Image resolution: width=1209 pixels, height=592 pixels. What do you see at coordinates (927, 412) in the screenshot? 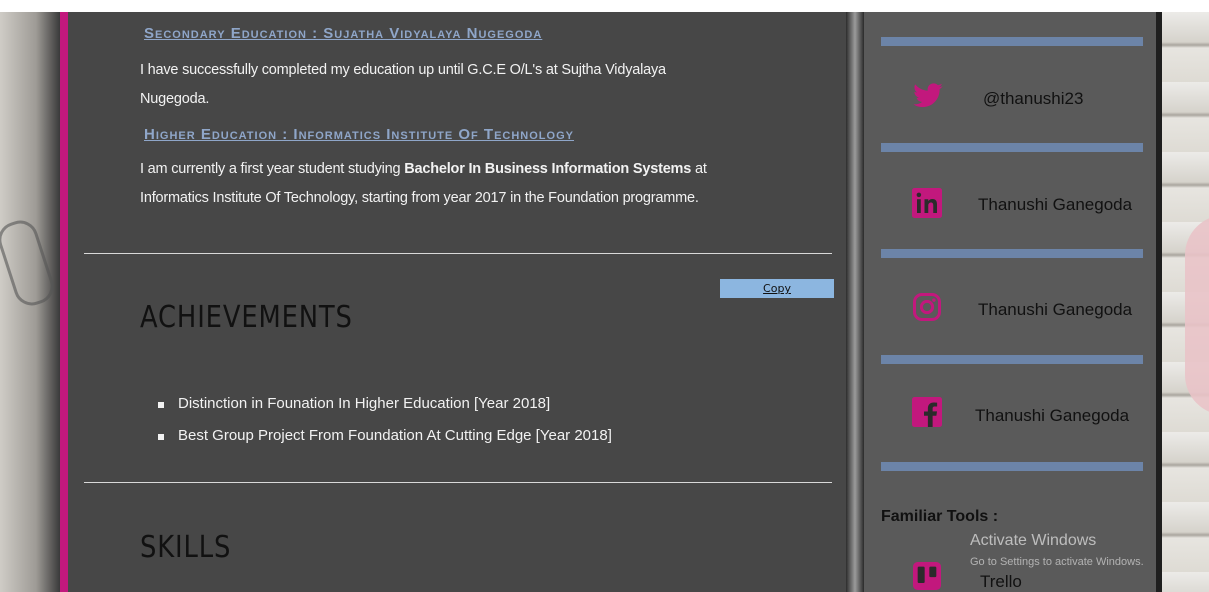
I see `facebook-icon` at bounding box center [927, 412].